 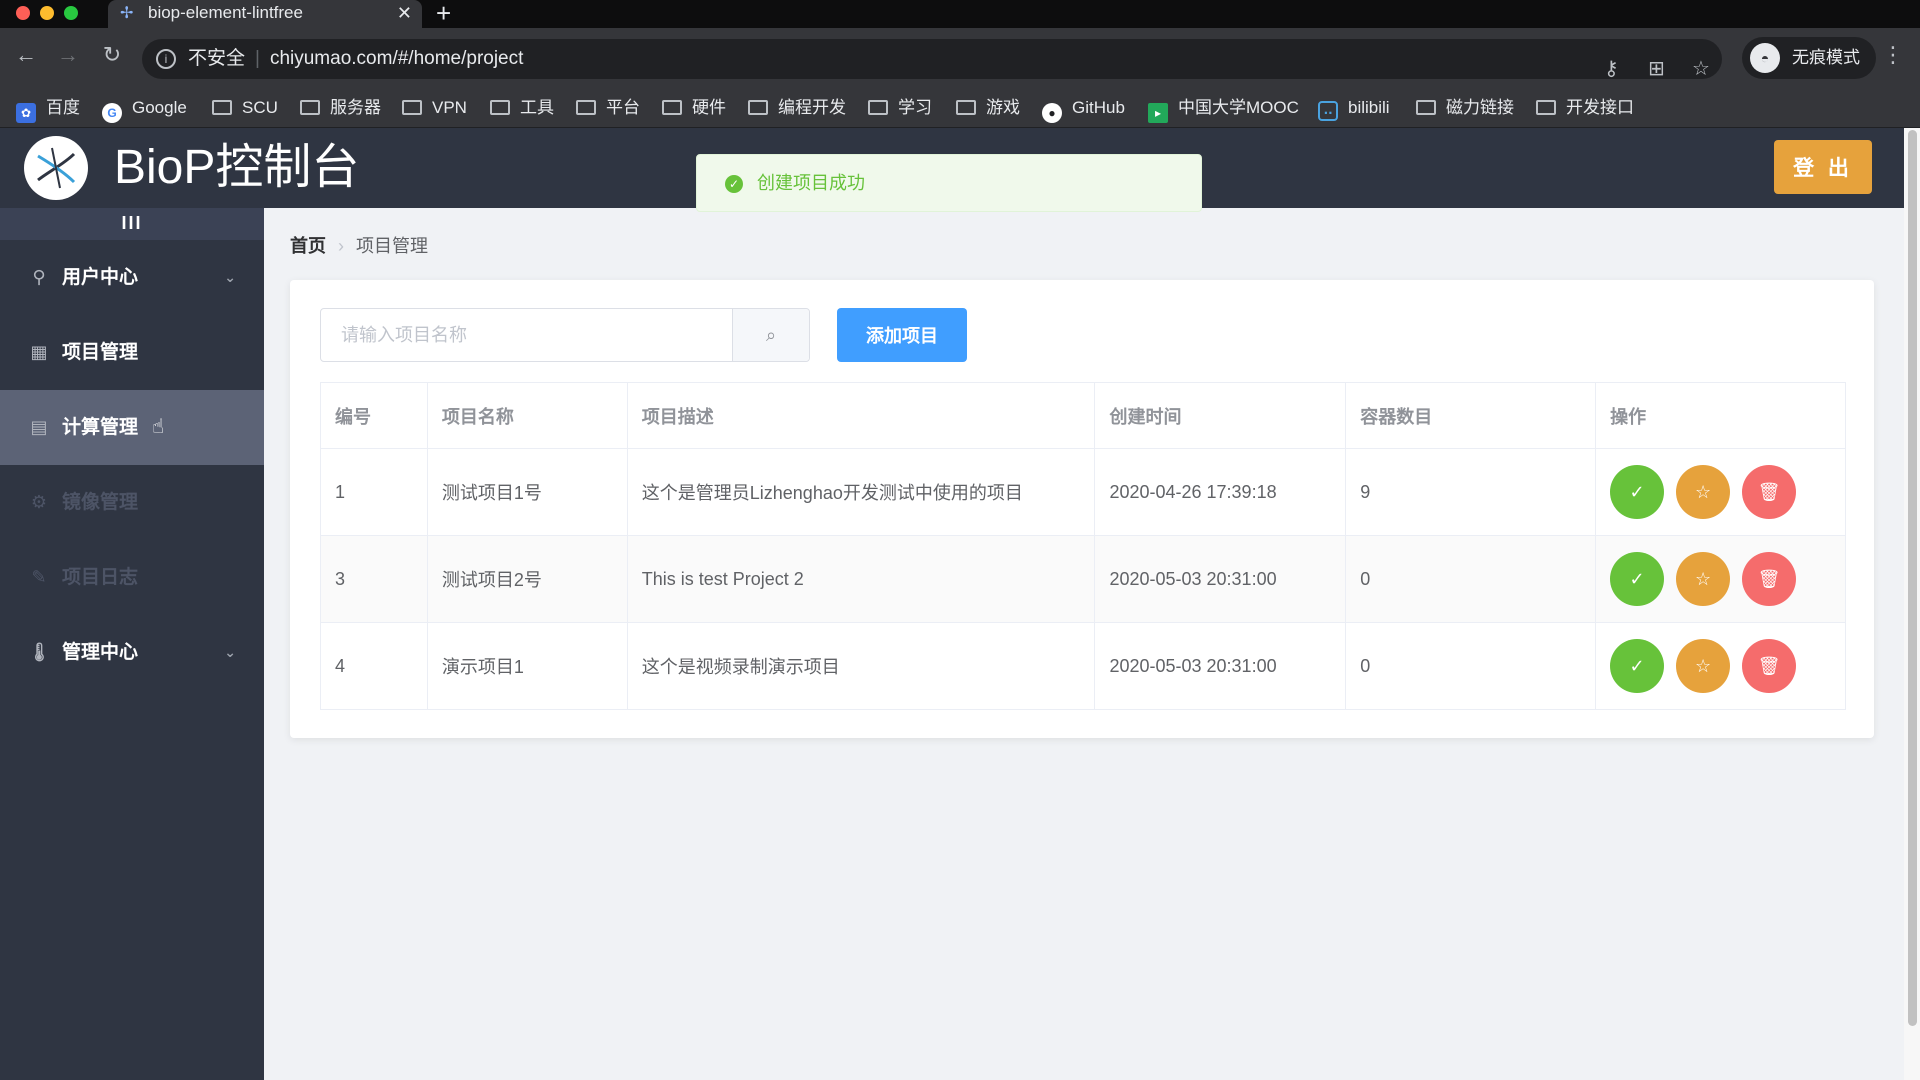 I want to click on bookmark-star-icon: ☆, so click(x=1701, y=69).